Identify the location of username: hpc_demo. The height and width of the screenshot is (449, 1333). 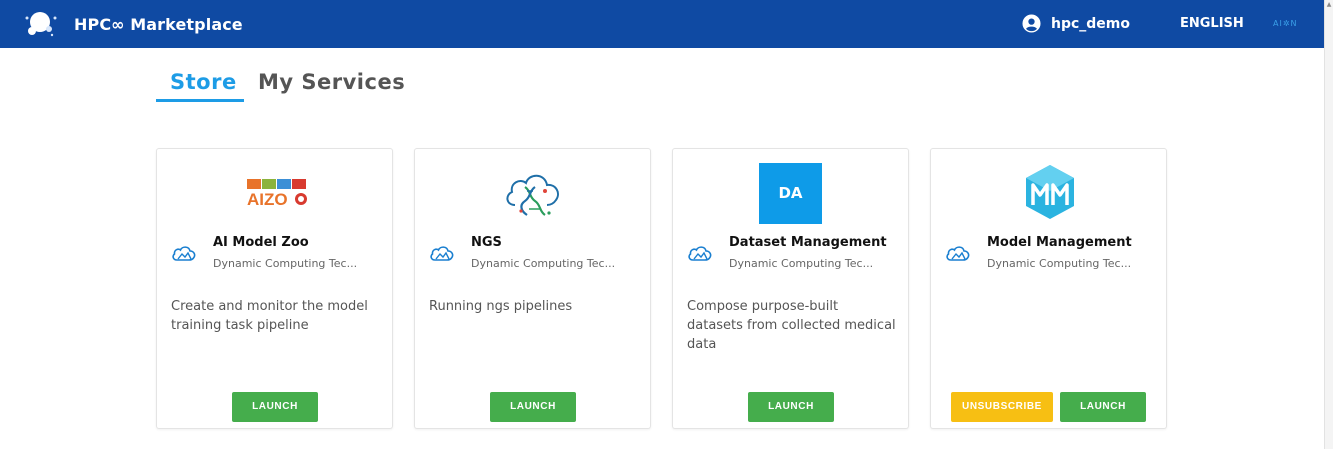
(1091, 23).